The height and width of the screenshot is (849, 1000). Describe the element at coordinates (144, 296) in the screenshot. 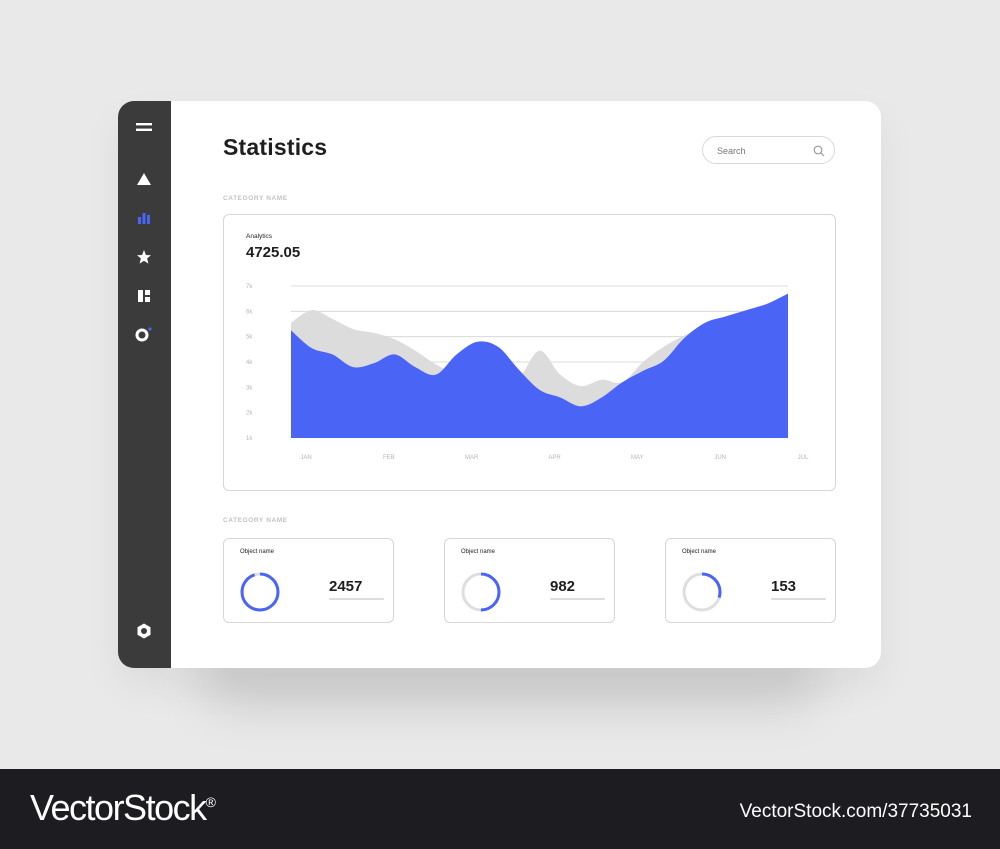

I see `dashboard-icon` at that location.